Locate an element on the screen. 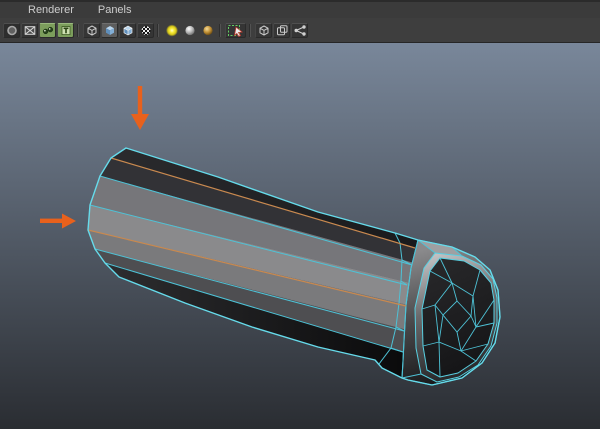 This screenshot has width=600, height=429. film-gate-button is located at coordinates (29, 30).